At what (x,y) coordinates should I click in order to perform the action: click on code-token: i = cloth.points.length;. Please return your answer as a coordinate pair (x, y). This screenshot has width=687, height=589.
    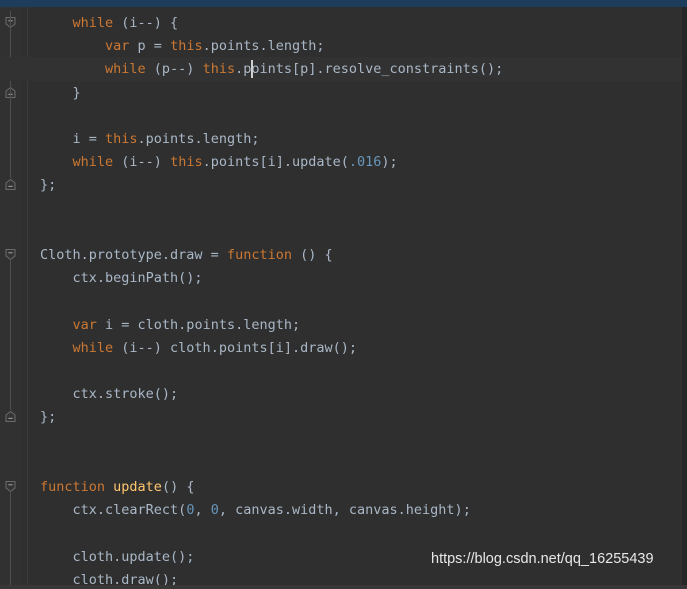
    Looking at the image, I should click on (198, 324).